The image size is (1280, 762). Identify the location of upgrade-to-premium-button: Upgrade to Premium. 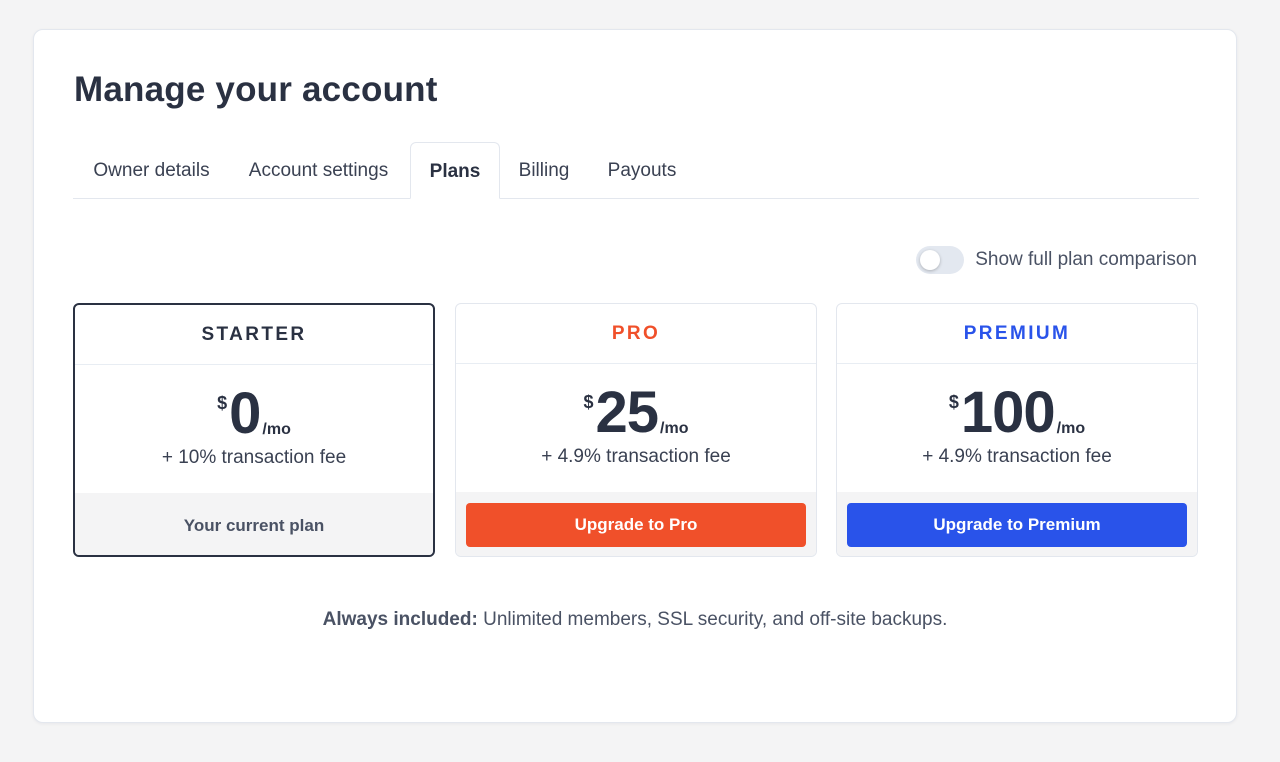
(1017, 525).